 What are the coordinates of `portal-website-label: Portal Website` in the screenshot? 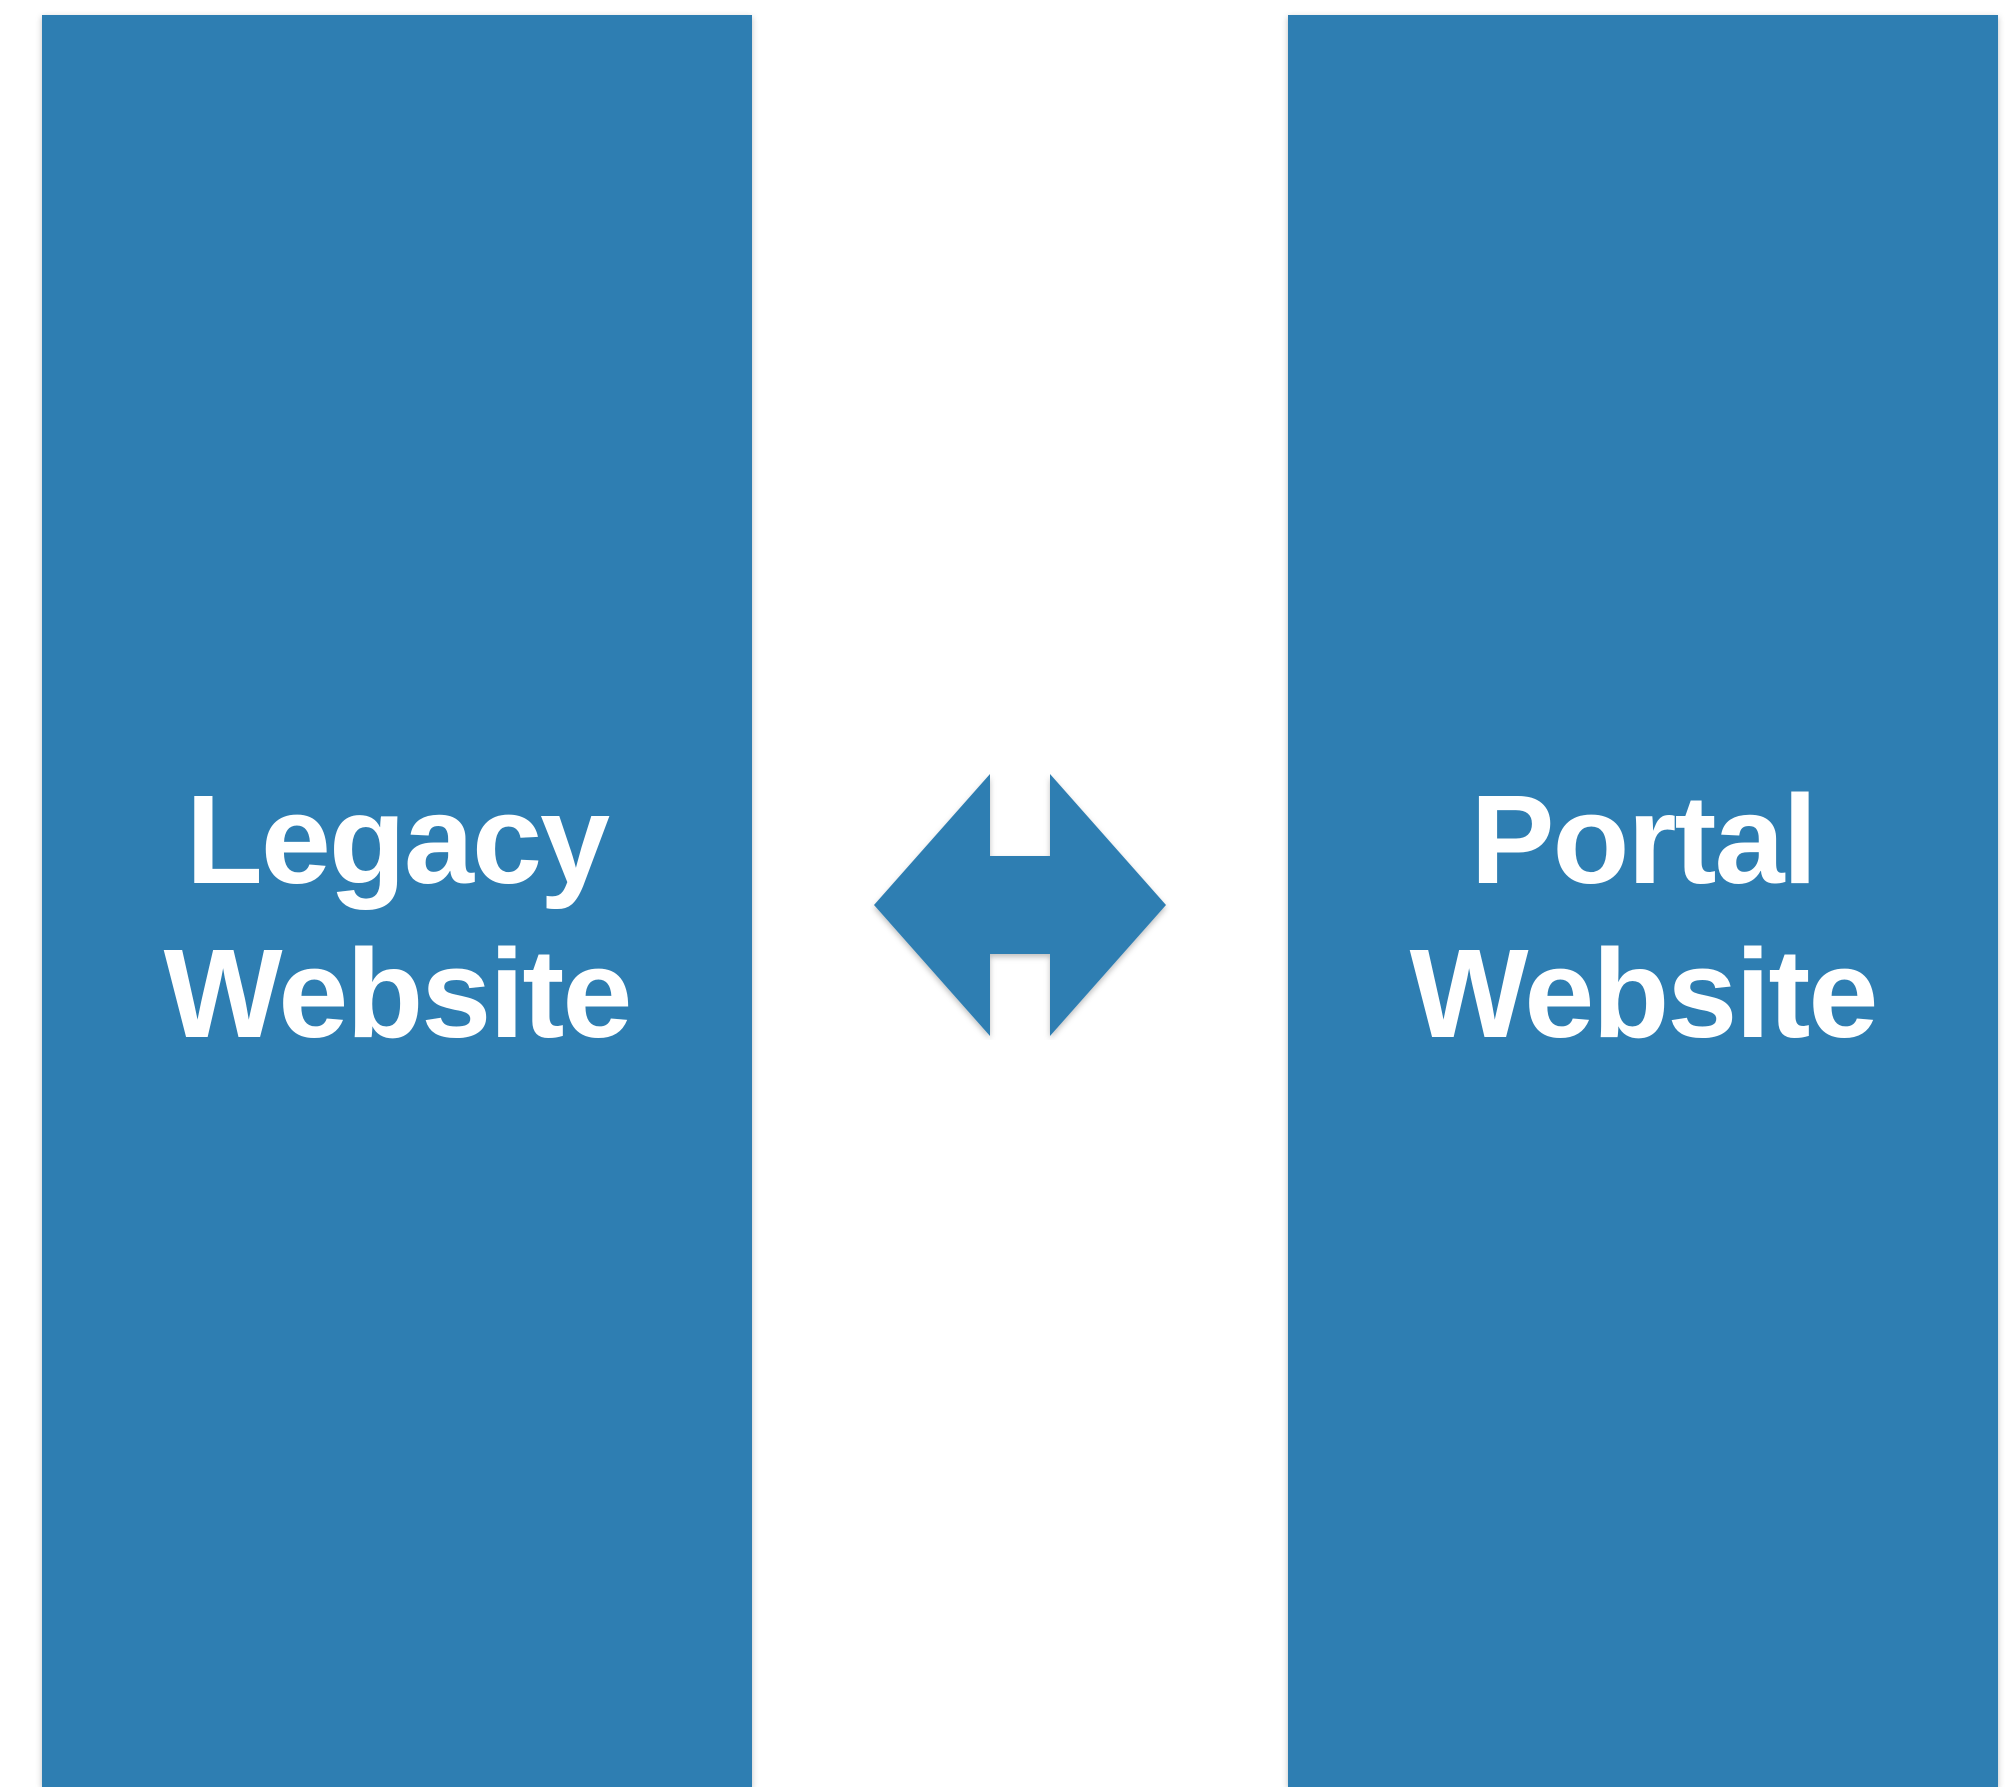 It's located at (1644, 917).